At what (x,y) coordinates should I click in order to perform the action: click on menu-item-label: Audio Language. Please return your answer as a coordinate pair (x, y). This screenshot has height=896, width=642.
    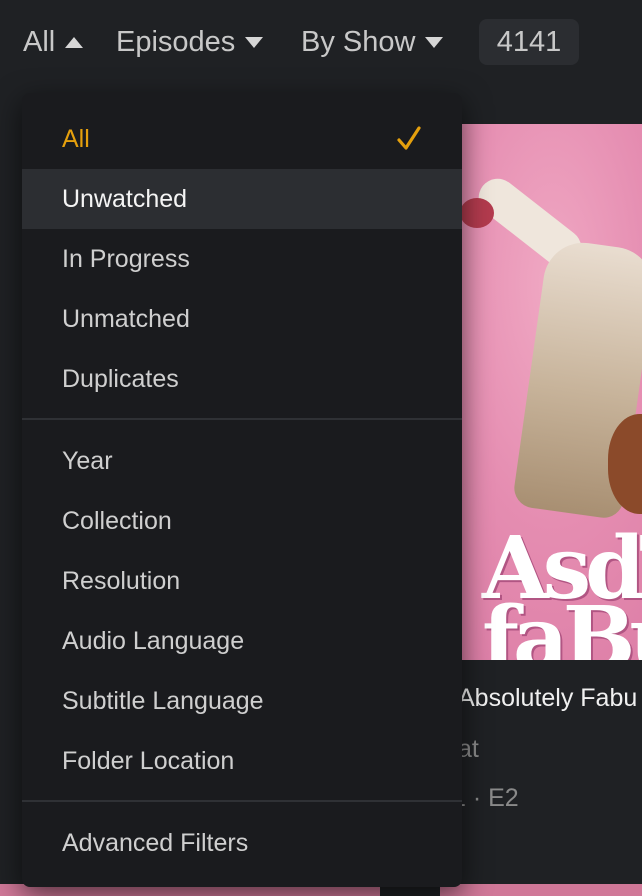
    Looking at the image, I should click on (153, 640).